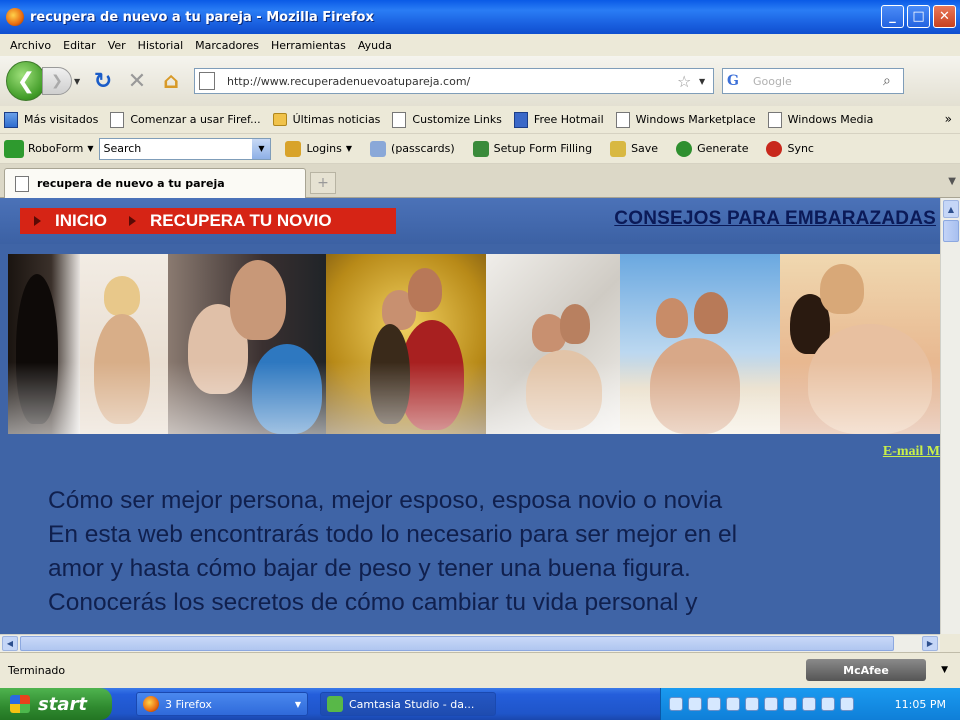 This screenshot has height=720, width=960. I want to click on stop-icon: ✕, so click(137, 81).